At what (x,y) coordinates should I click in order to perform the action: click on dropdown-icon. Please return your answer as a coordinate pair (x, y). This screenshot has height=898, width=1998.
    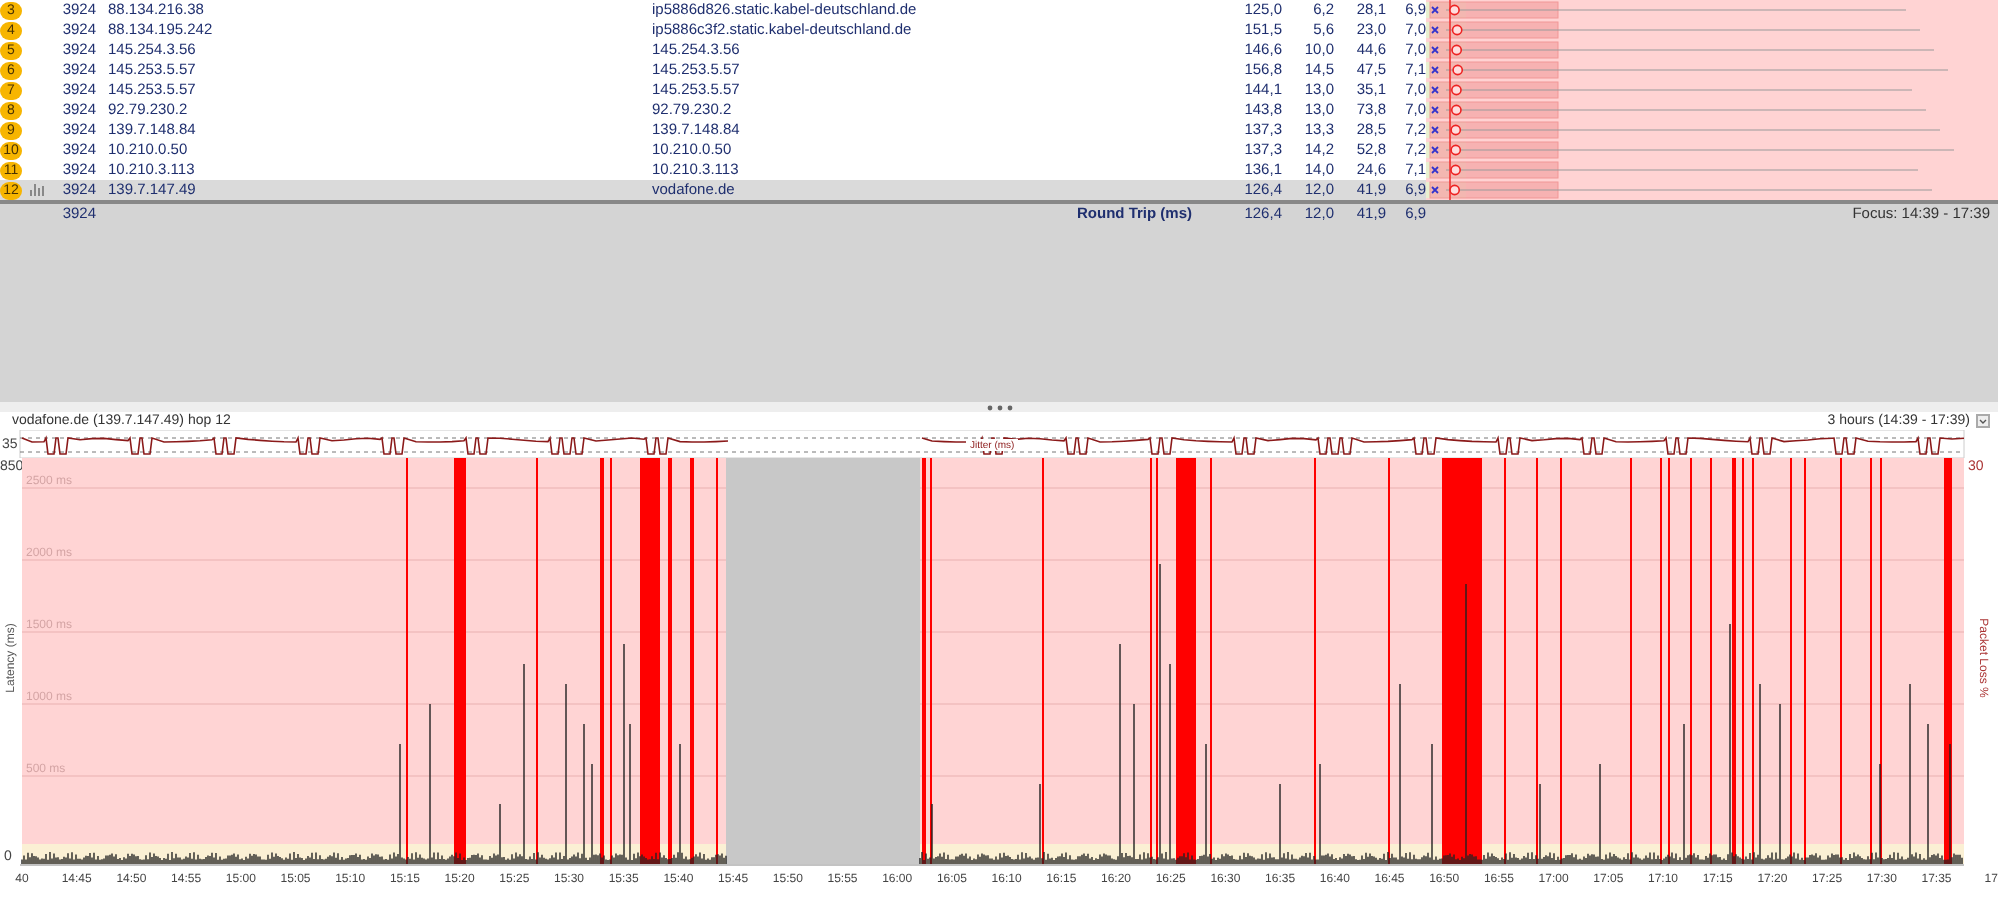
    Looking at the image, I should click on (1983, 421).